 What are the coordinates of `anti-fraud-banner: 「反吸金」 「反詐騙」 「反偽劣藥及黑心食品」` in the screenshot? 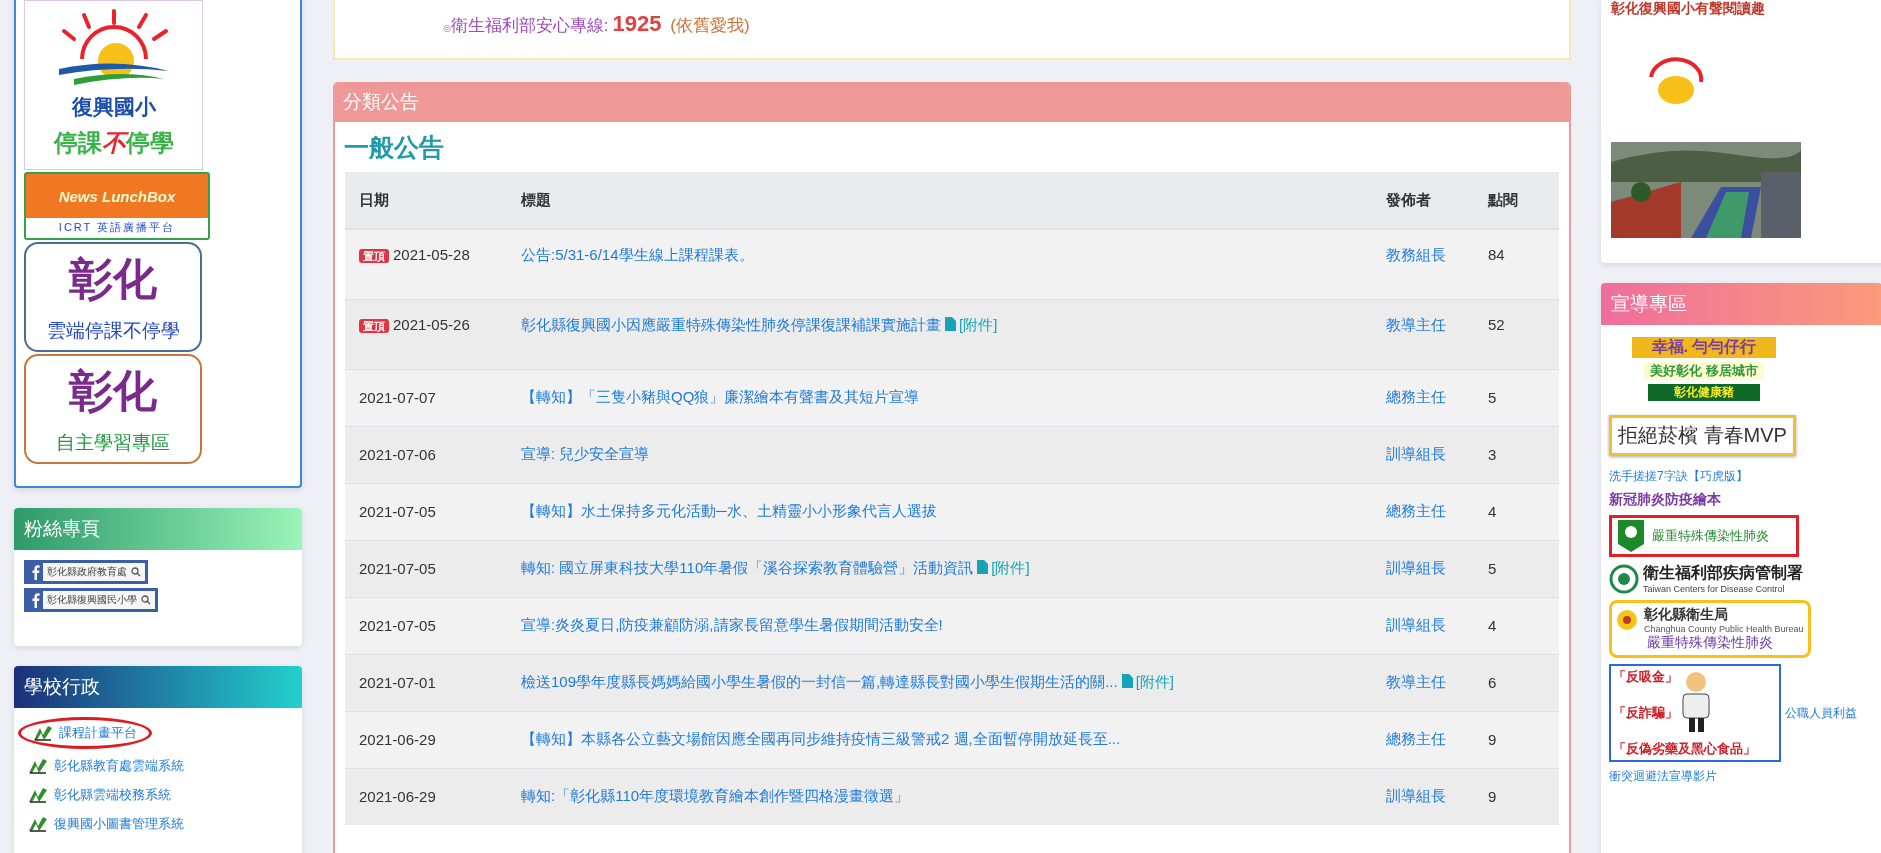 It's located at (1695, 713).